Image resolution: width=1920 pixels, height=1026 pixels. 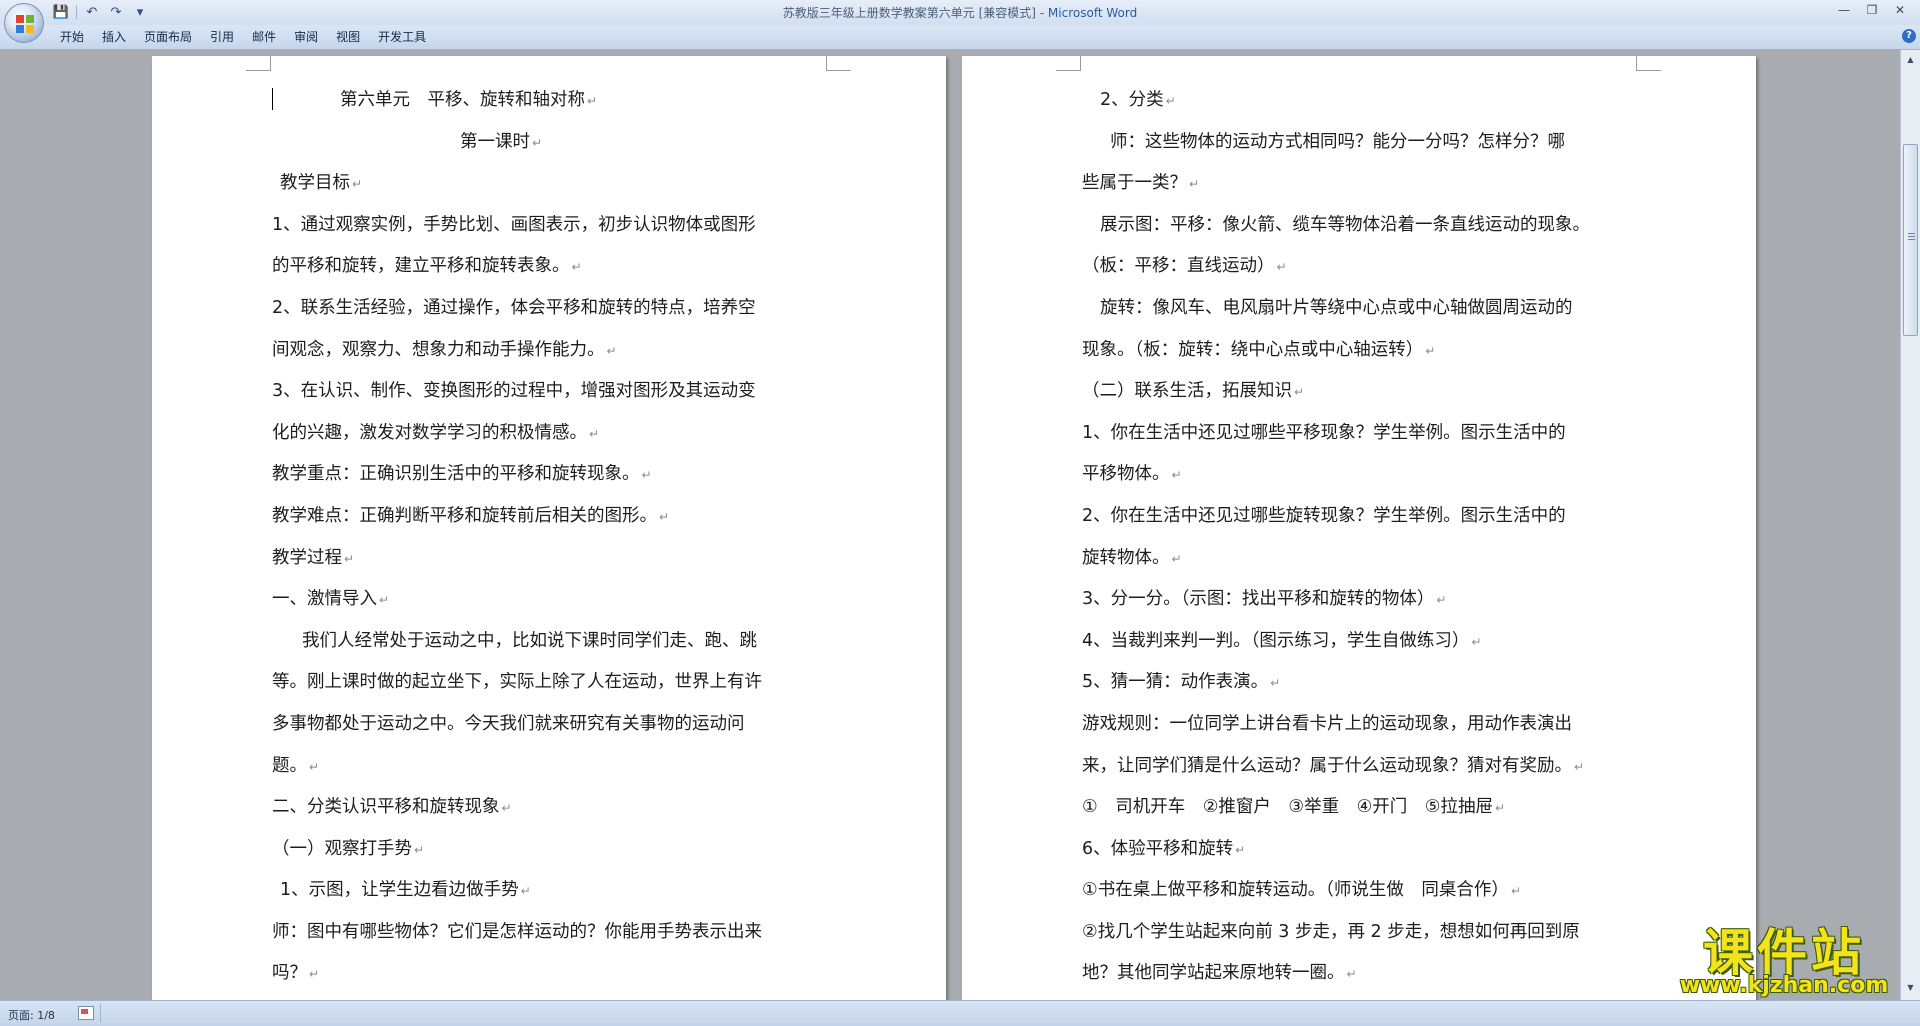 I want to click on doc-line: 题。 ↵, so click(x=296, y=765).